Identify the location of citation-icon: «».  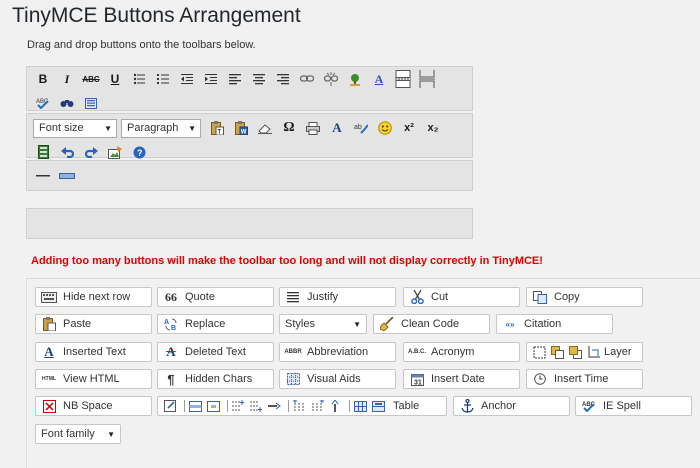
(510, 324).